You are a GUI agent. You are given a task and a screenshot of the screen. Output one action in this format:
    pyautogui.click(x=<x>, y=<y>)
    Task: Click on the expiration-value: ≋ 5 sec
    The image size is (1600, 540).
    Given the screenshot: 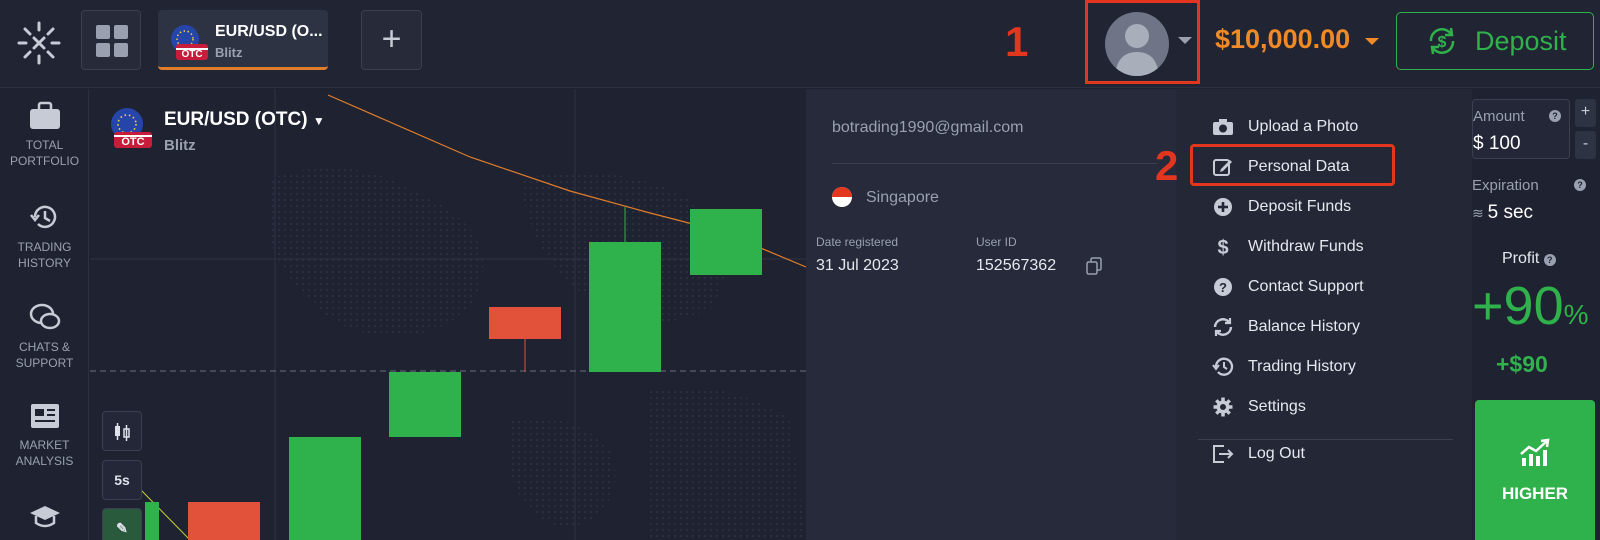 What is the action you would take?
    pyautogui.click(x=1503, y=212)
    